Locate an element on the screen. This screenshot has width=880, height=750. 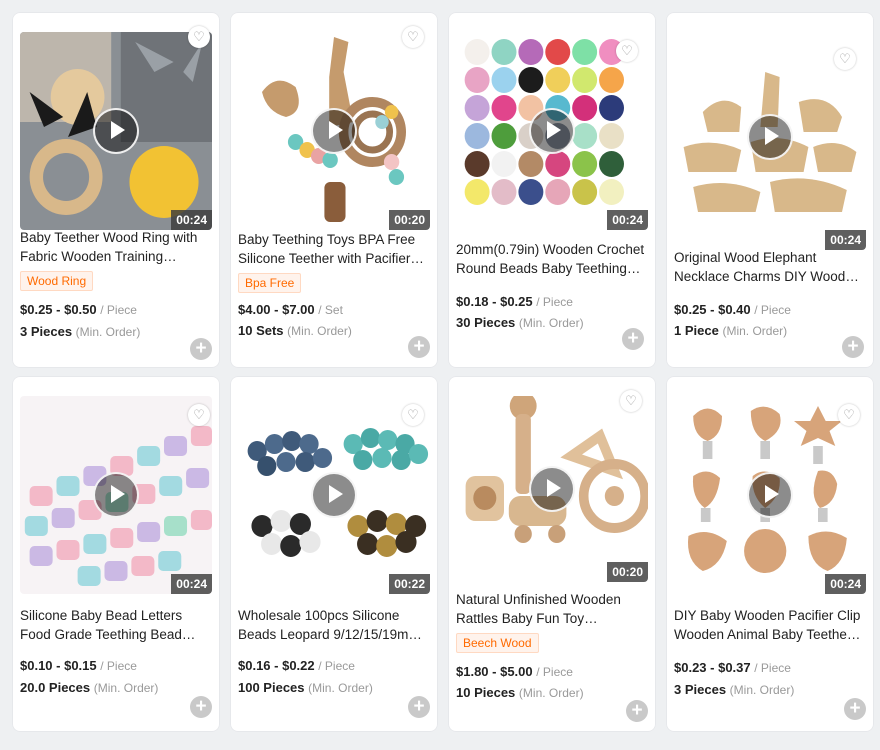
product-price: $0.16 - $0.22 / Piece is located at coordinates (296, 665).